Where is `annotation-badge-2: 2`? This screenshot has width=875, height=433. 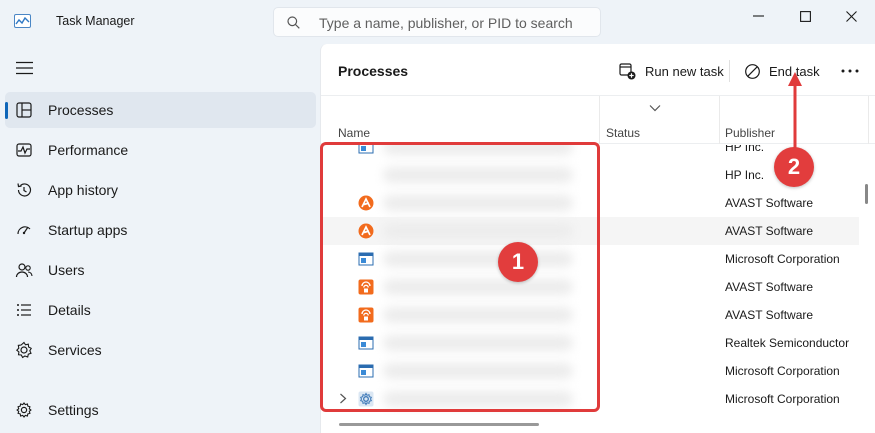
annotation-badge-2: 2 is located at coordinates (794, 167).